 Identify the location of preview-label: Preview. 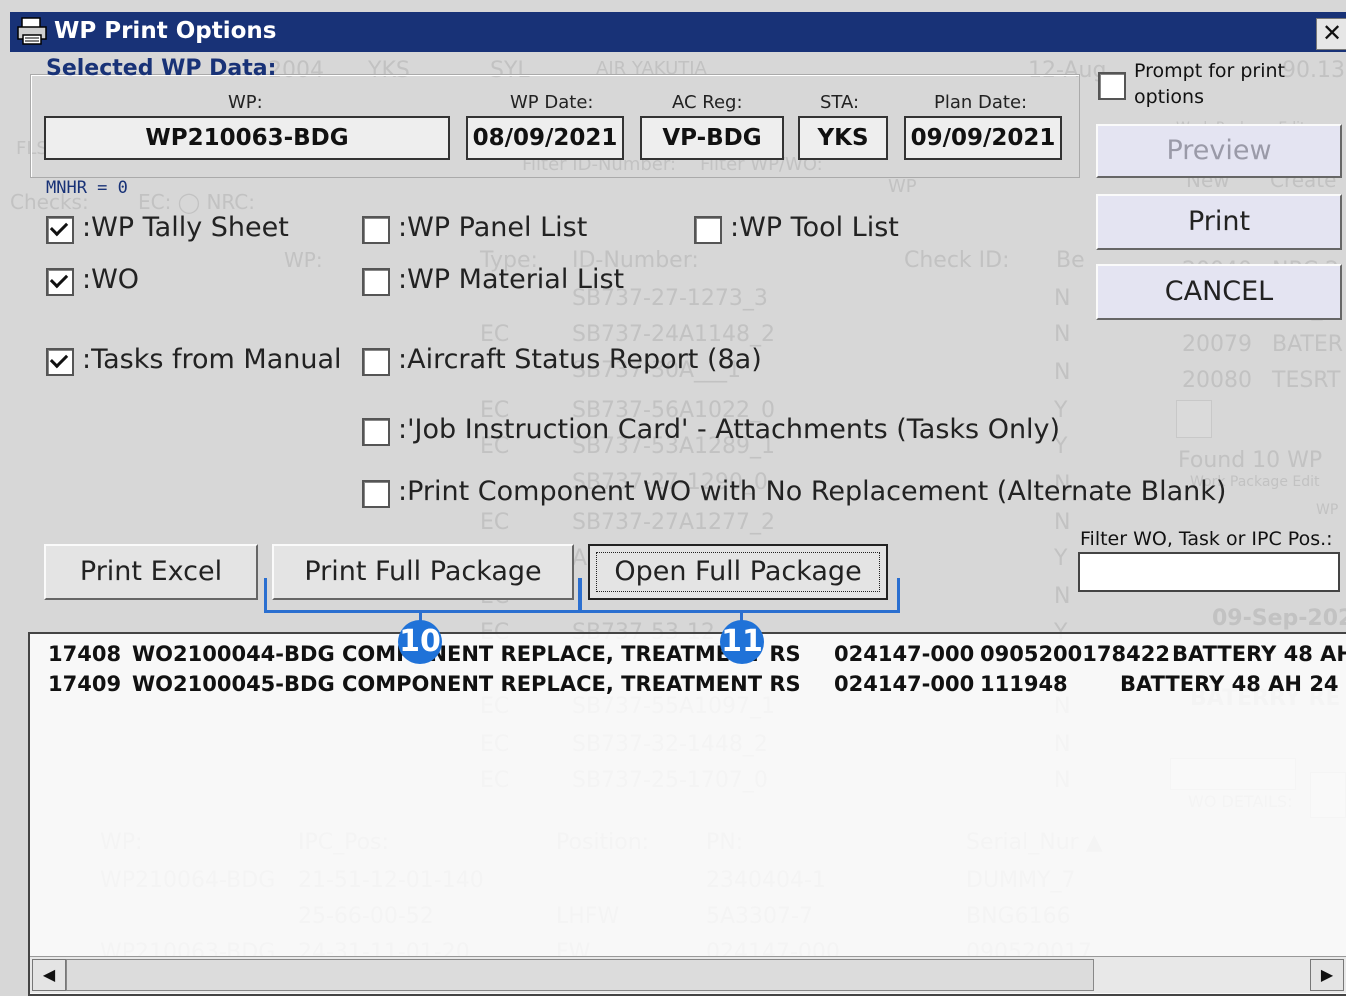
(1219, 150).